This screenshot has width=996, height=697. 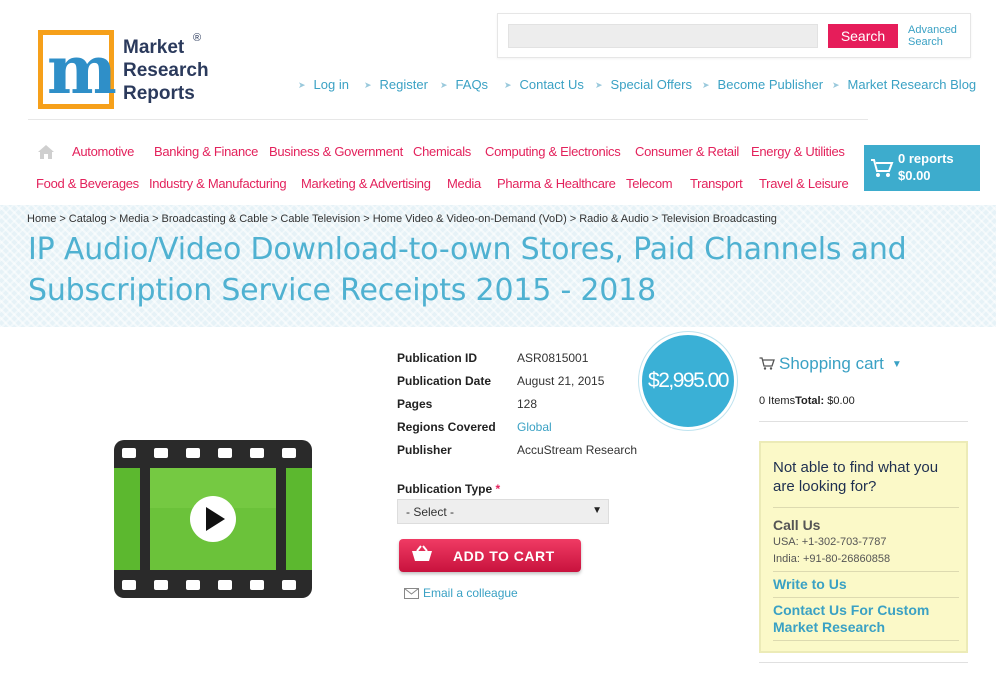 I want to click on add-to-cart-button: ADD TO CART, so click(x=490, y=555).